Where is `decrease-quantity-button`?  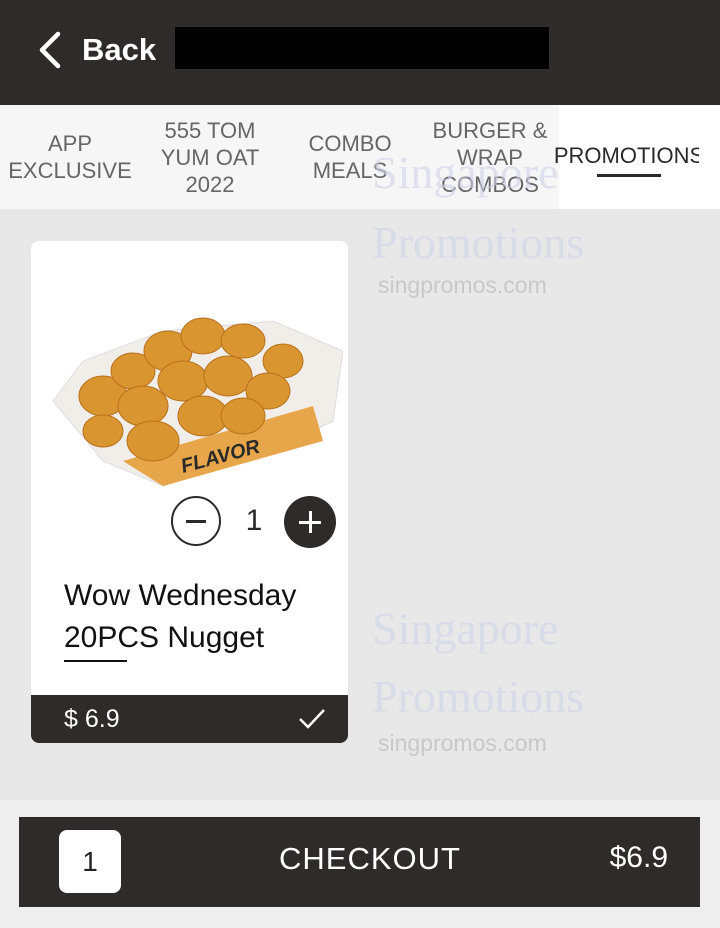 decrease-quantity-button is located at coordinates (196, 521).